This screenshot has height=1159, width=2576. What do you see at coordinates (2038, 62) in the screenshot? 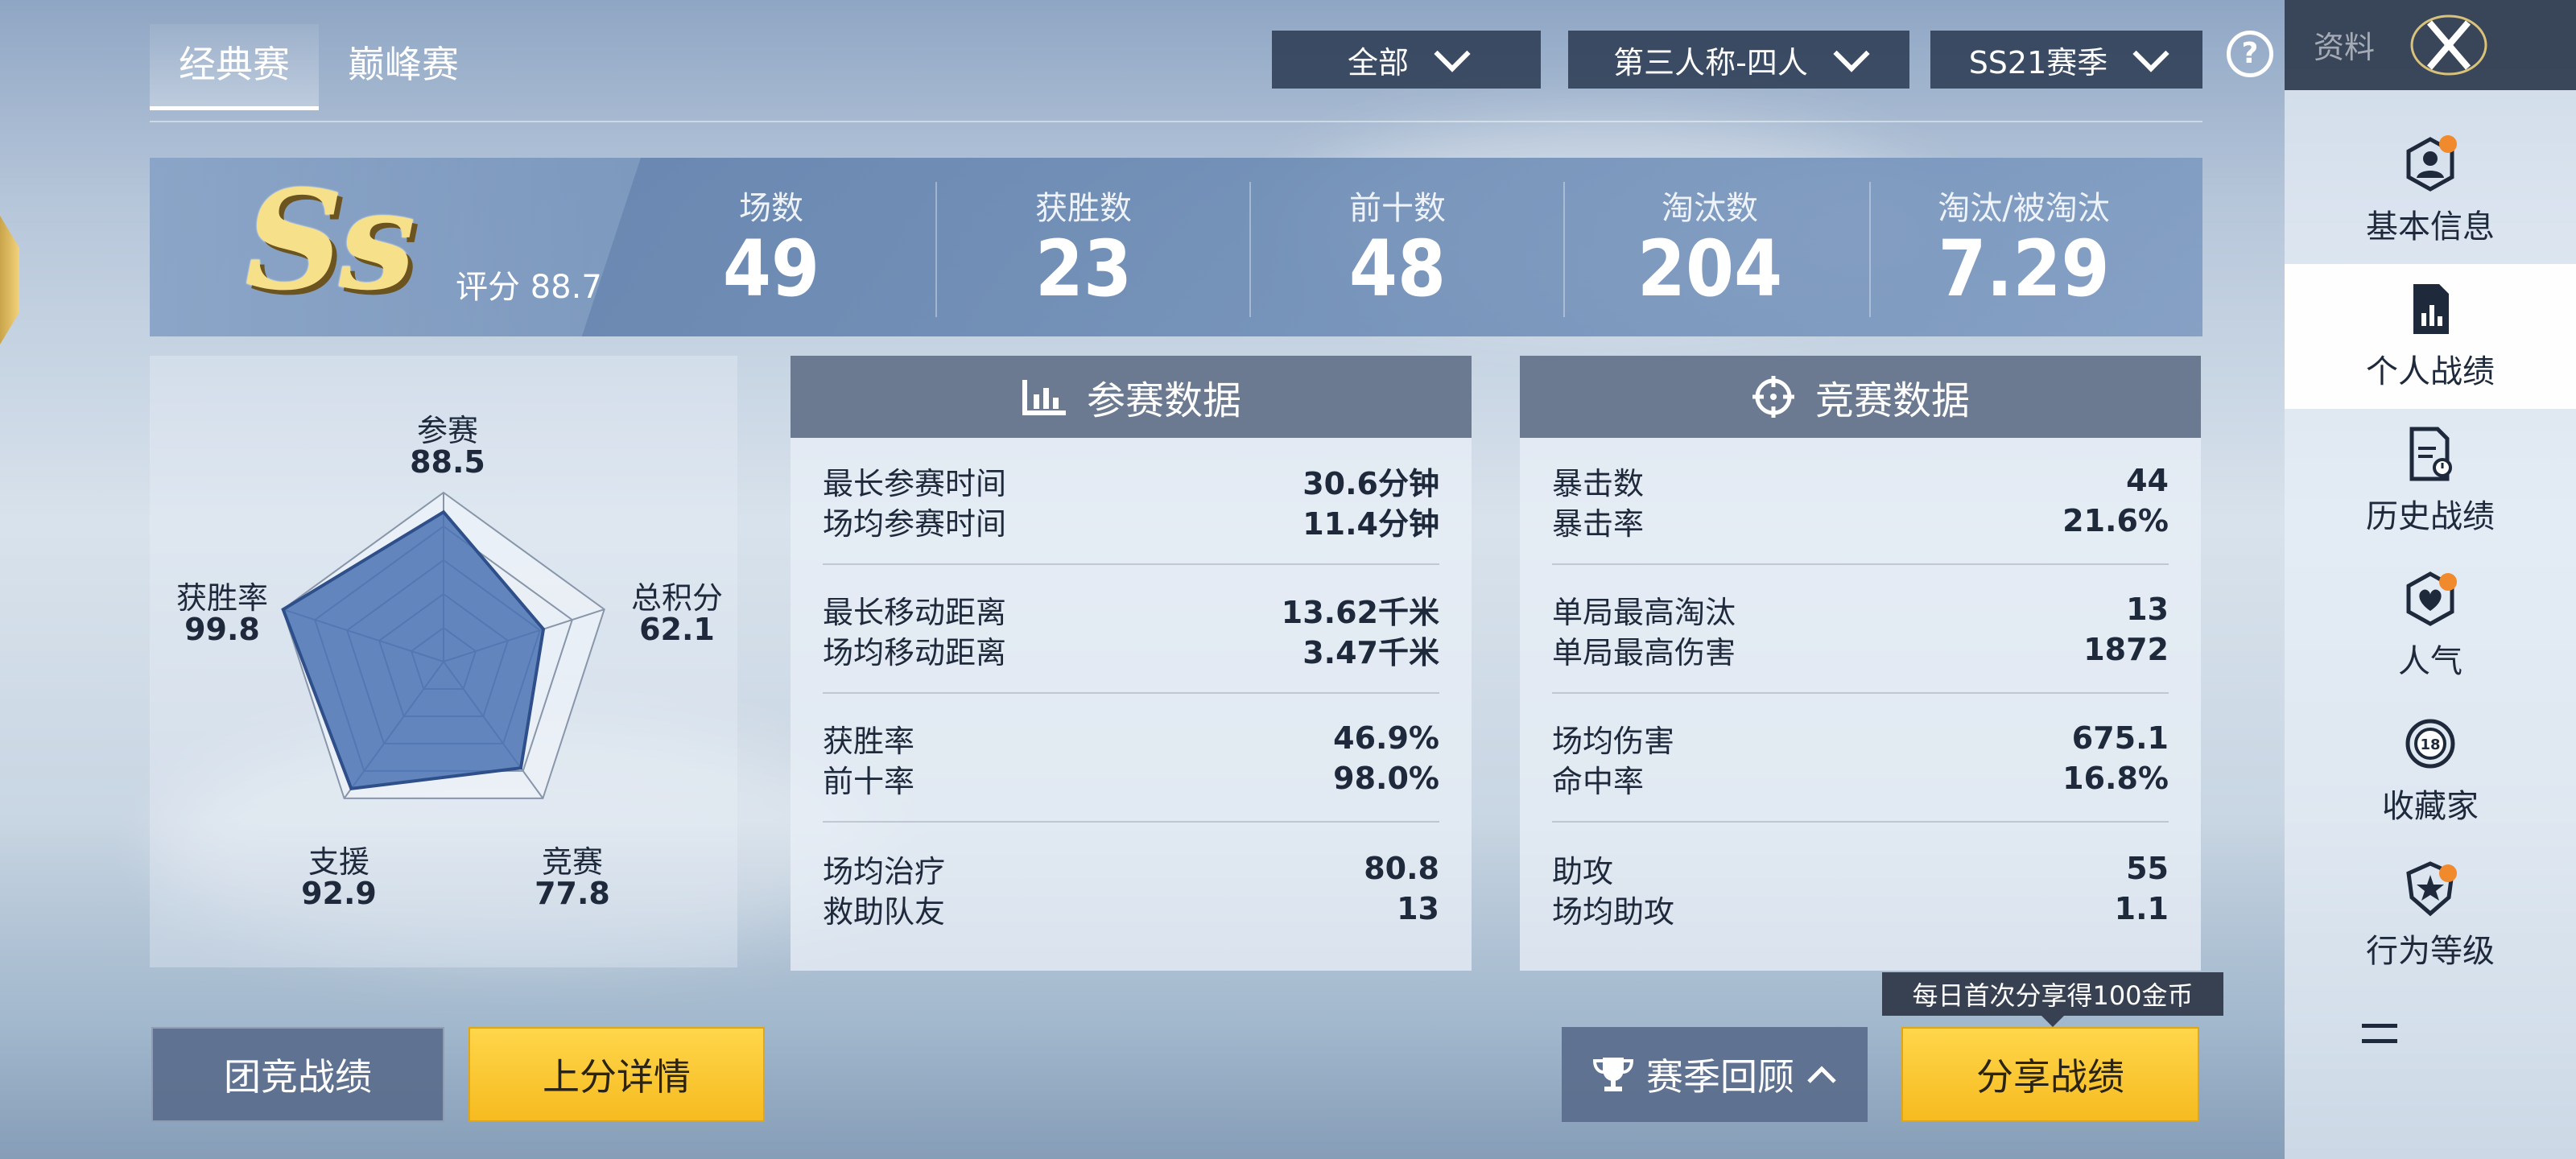
I see `season-filter-value: SS21赛季` at bounding box center [2038, 62].